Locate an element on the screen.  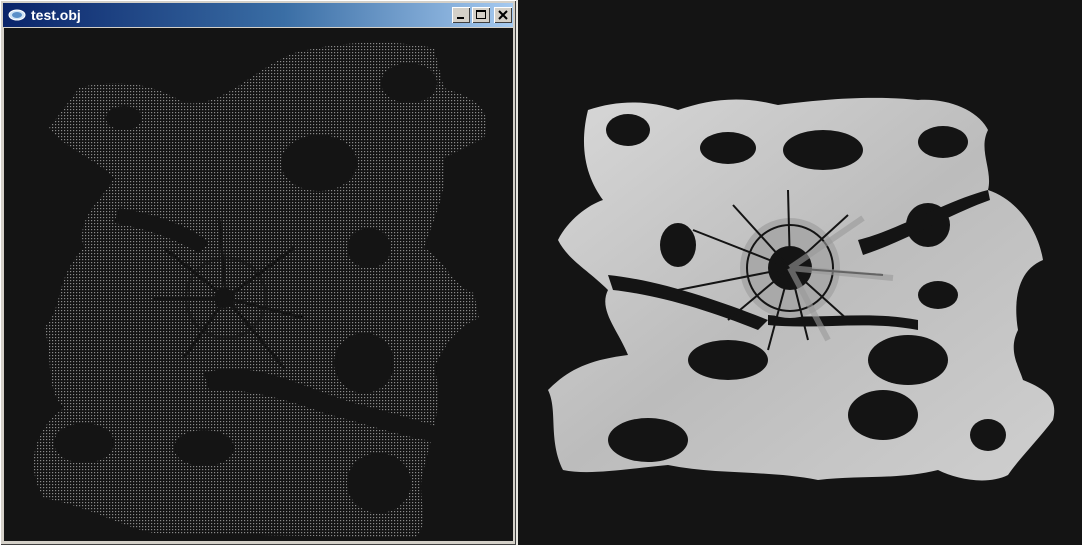
minimize-icon is located at coordinates (460, 18).